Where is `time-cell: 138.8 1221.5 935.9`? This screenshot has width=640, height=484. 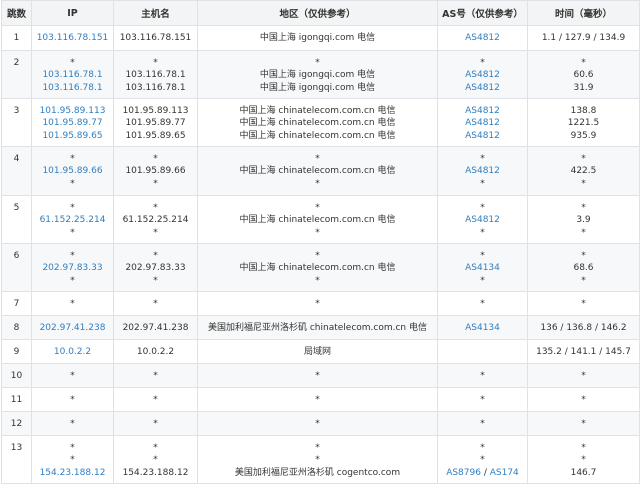 time-cell: 138.8 1221.5 935.9 is located at coordinates (583, 122).